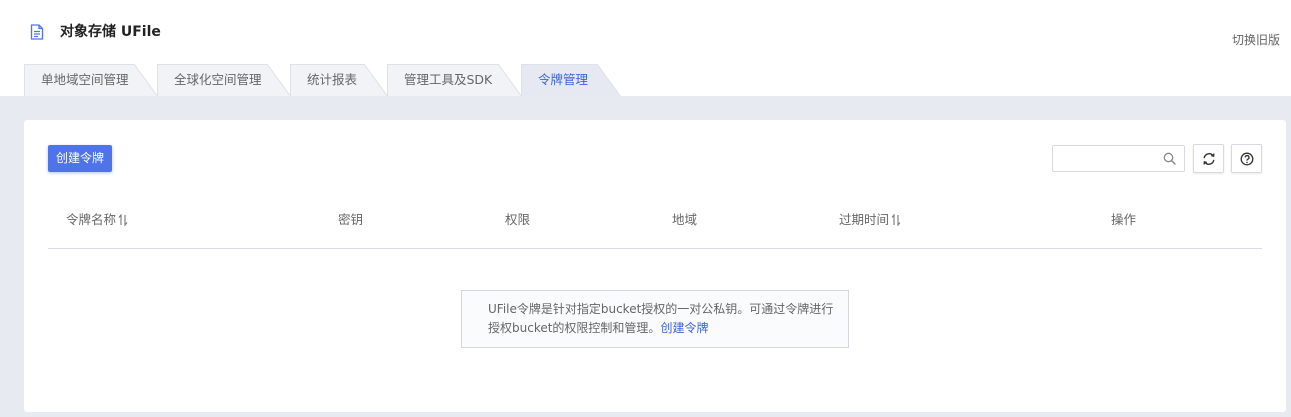 The height and width of the screenshot is (417, 1291). What do you see at coordinates (85, 79) in the screenshot?
I see `tab-label: 单地域空间管理` at bounding box center [85, 79].